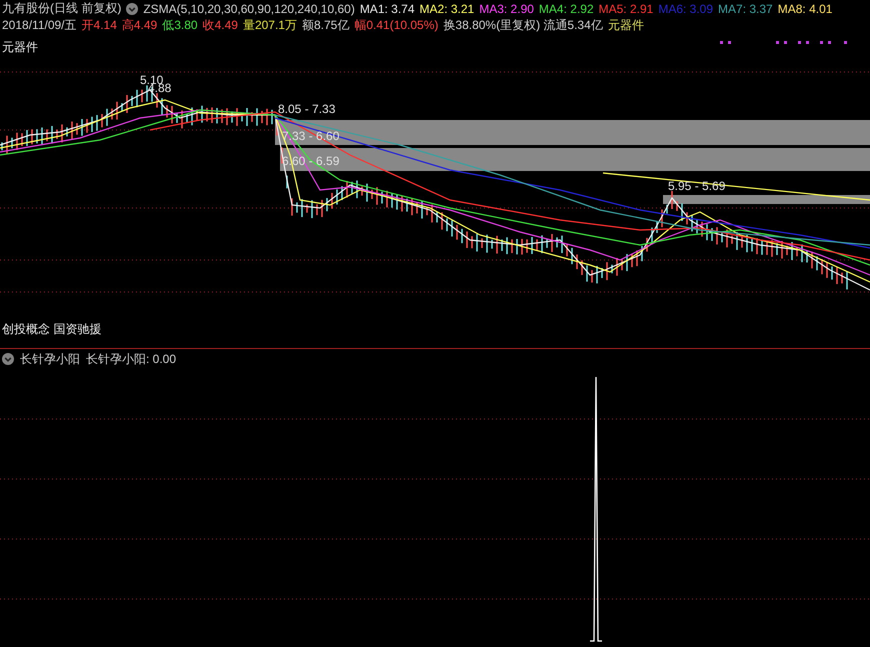 Image resolution: width=870 pixels, height=647 pixels. I want to click on ma-reading: MA6: 3.09, so click(686, 9).